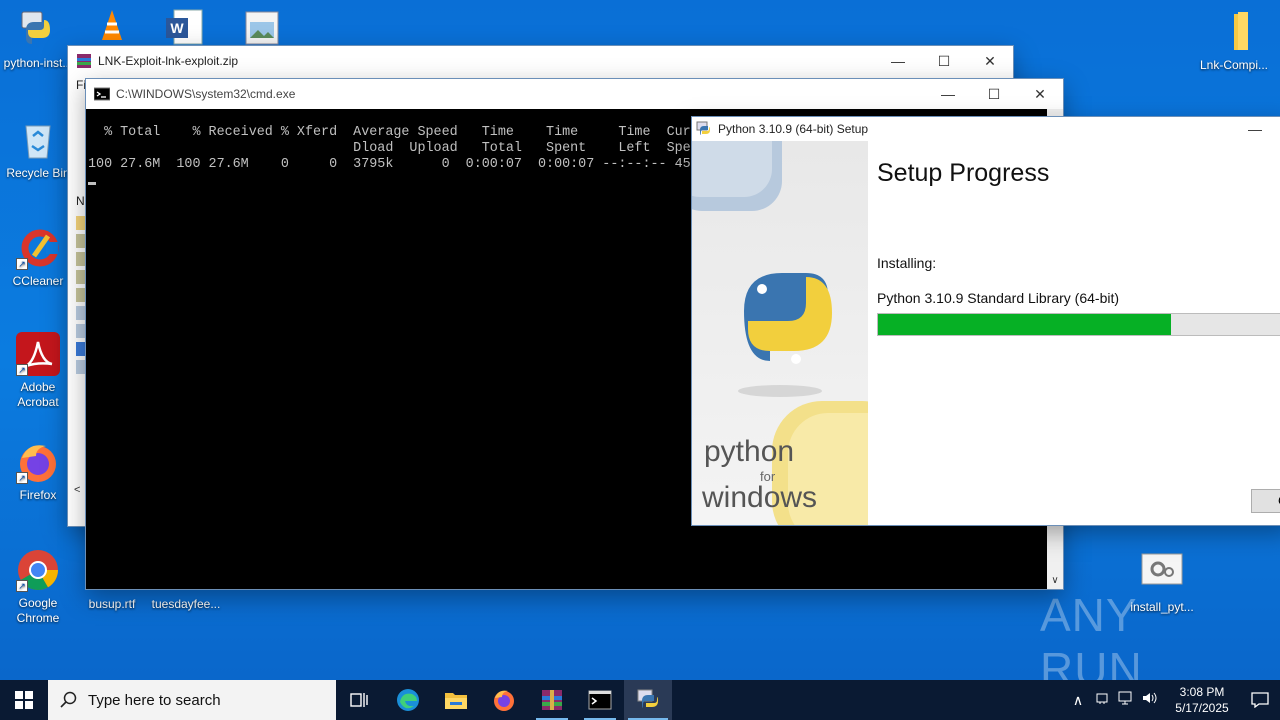 The height and width of the screenshot is (720, 1280). I want to click on desktop-icon-busup-label: busup.rtf, so click(112, 604).